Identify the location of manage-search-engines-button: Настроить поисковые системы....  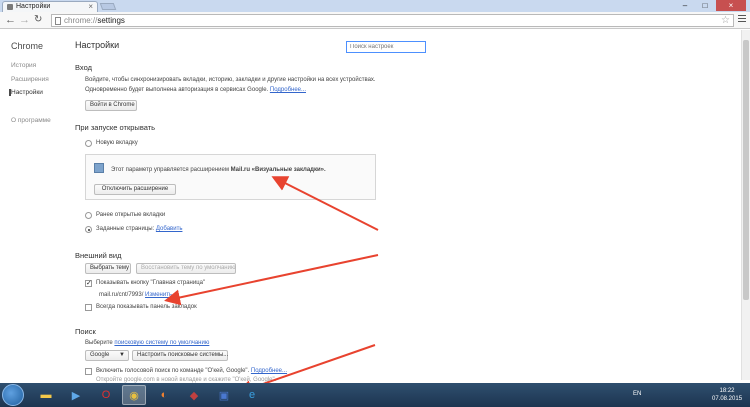
(180, 355).